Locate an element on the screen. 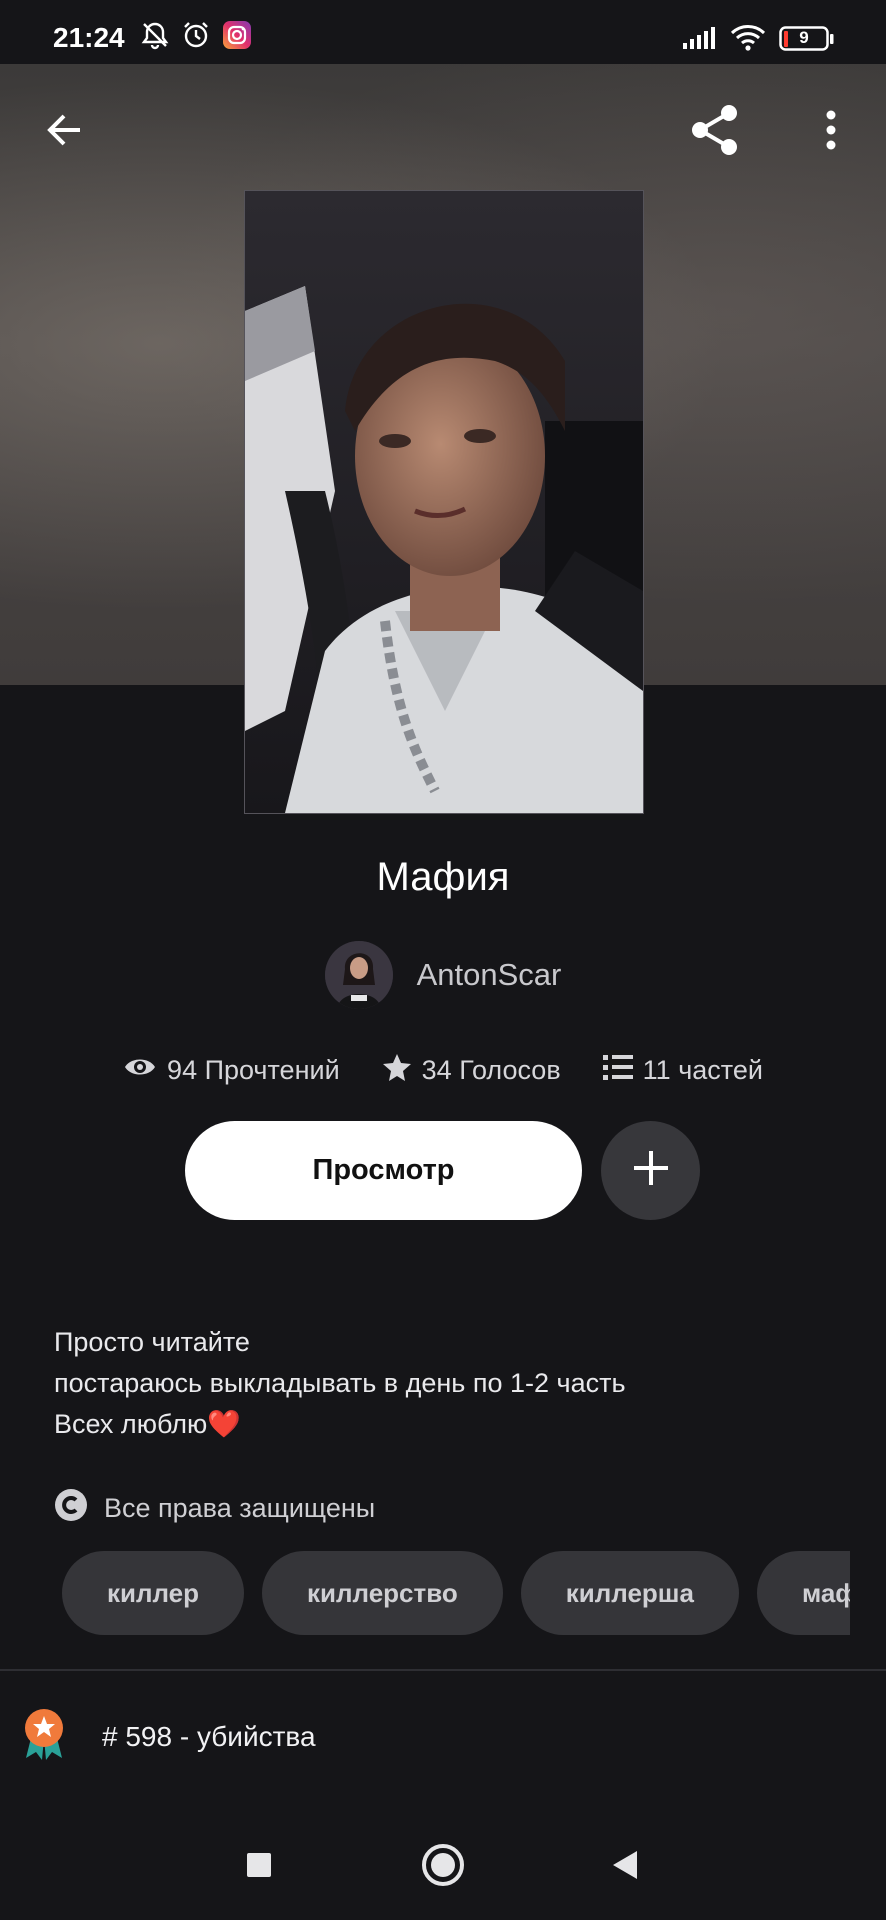 Image resolution: width=886 pixels, height=1920 pixels. alarm-icon is located at coordinates (196, 37).